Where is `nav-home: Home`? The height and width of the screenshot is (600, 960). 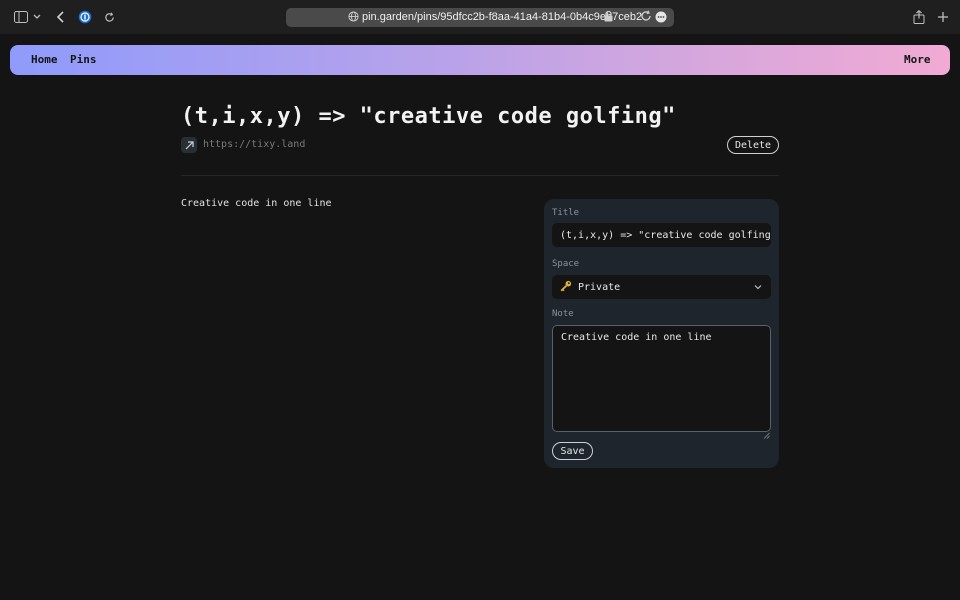
nav-home: Home is located at coordinates (44, 59).